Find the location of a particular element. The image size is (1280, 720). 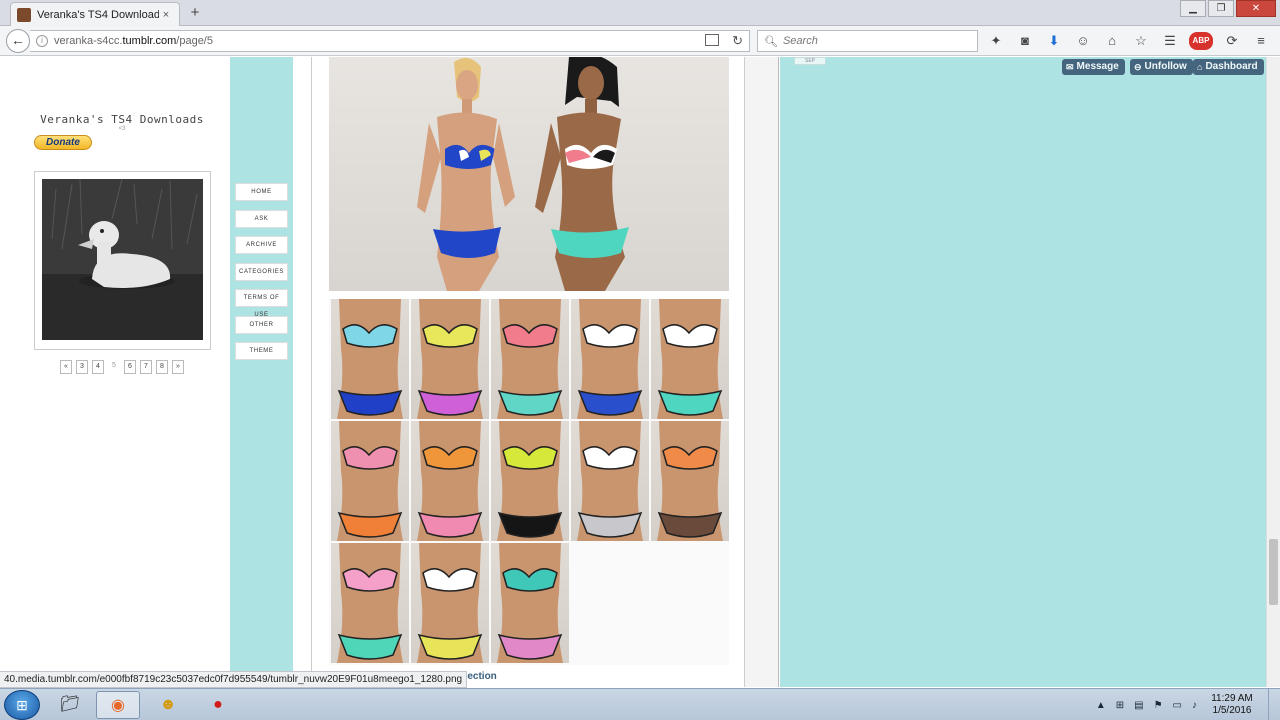

home-icon: ⌂ is located at coordinates (1112, 41).